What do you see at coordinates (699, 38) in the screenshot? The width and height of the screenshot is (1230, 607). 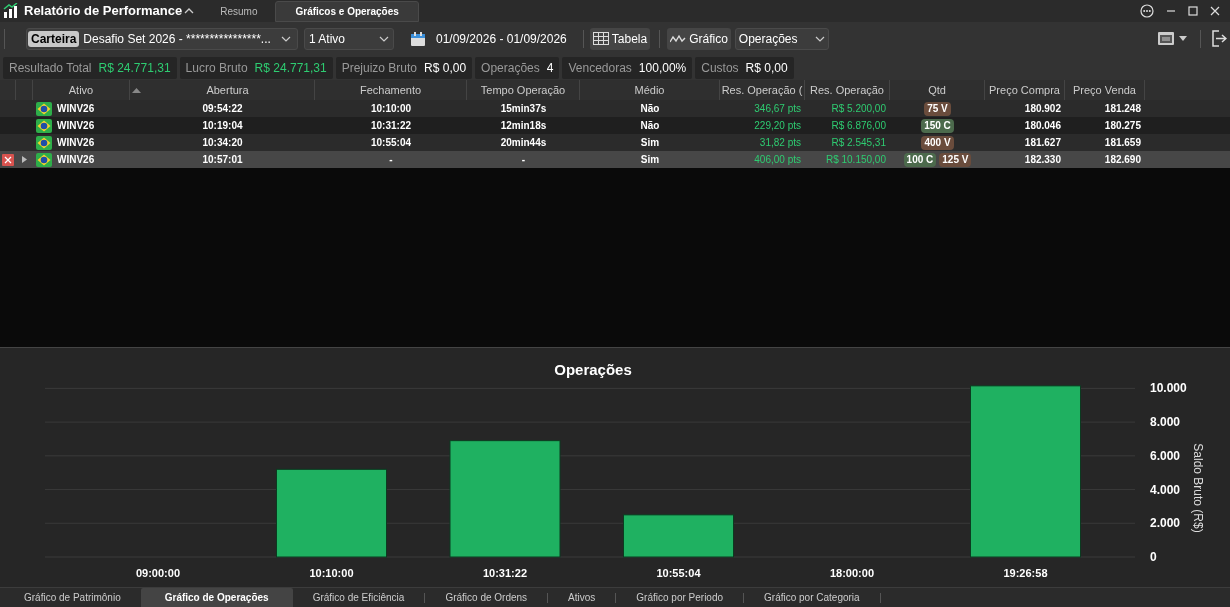 I see `chart-button: Gráfico` at bounding box center [699, 38].